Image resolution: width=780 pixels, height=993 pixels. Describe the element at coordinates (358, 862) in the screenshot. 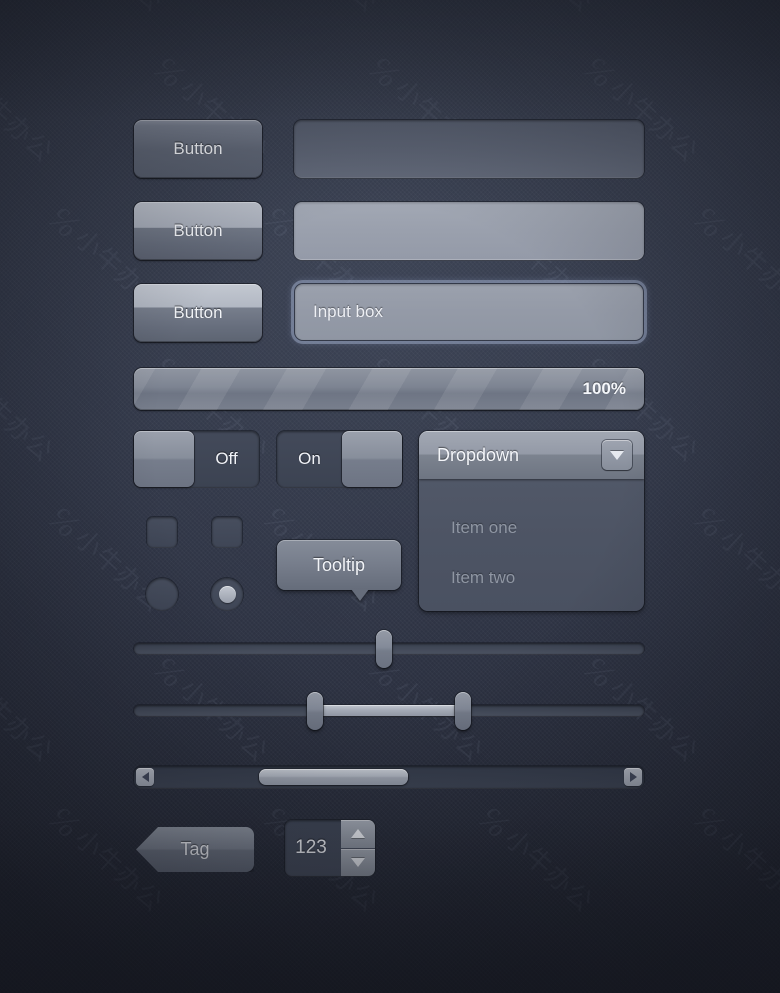

I see `triangle-down-icon` at that location.